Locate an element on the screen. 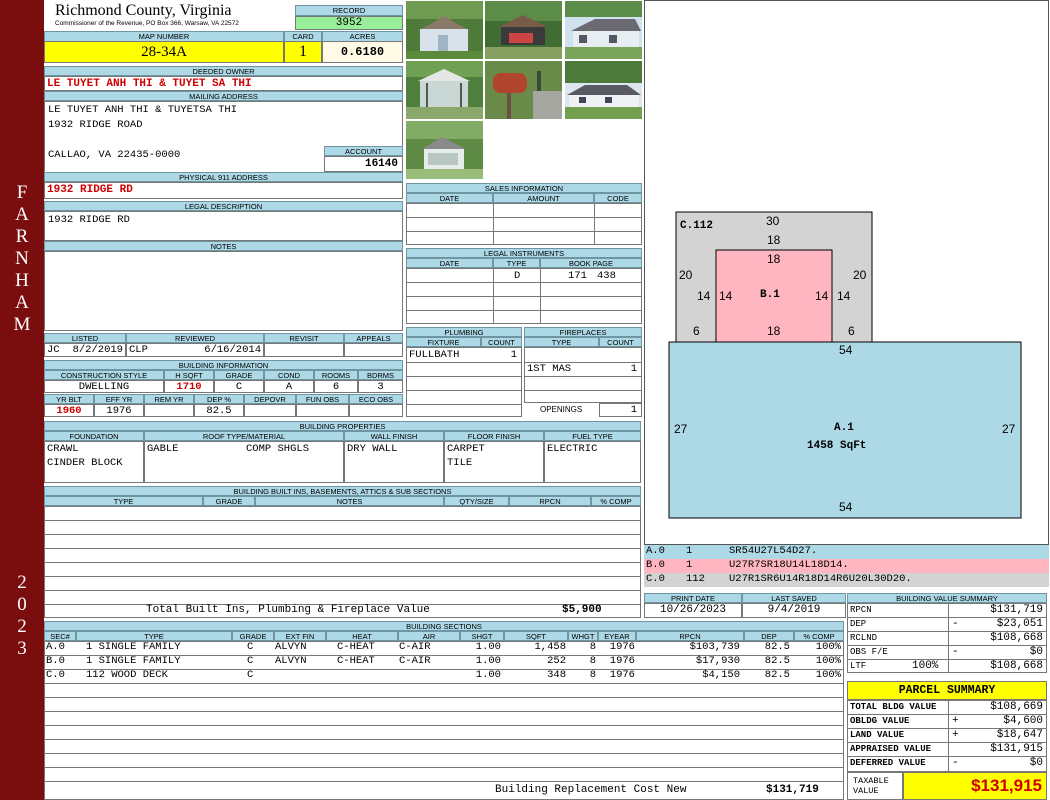 This screenshot has width=1050, height=800. section-rpcn: $17,930 is located at coordinates (717, 661).